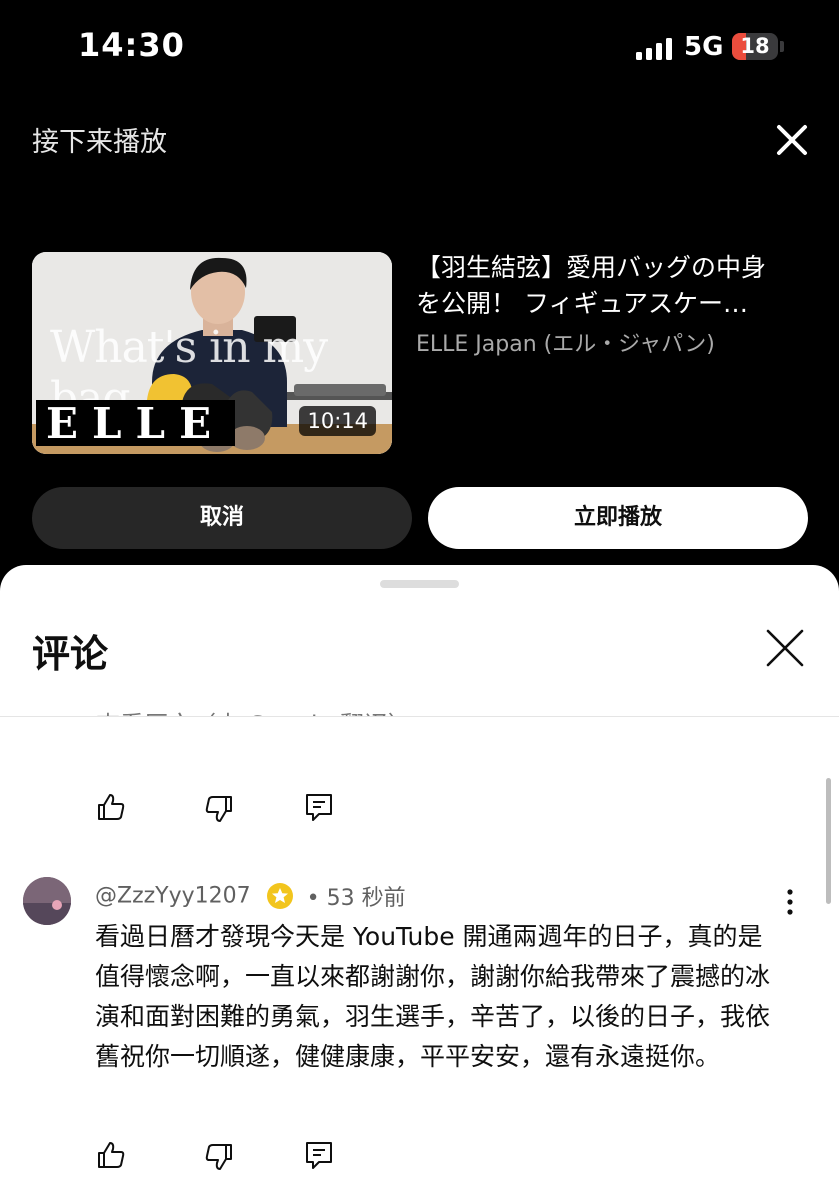 The image size is (839, 1200). I want to click on video-thumbnail: What's in my bag ELLE 10:14, so click(212, 353).